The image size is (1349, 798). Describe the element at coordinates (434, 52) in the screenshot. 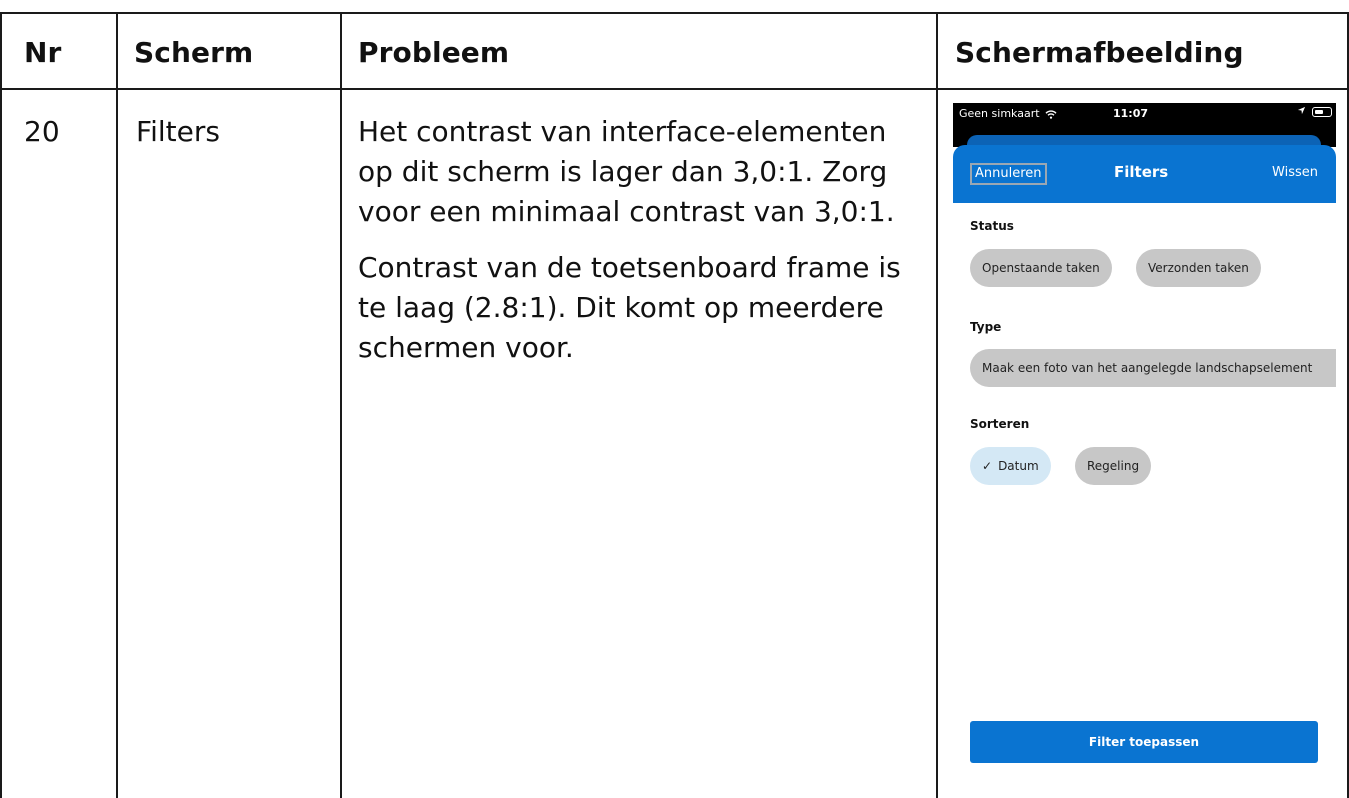

I see `header-probleem: Probleem` at that location.